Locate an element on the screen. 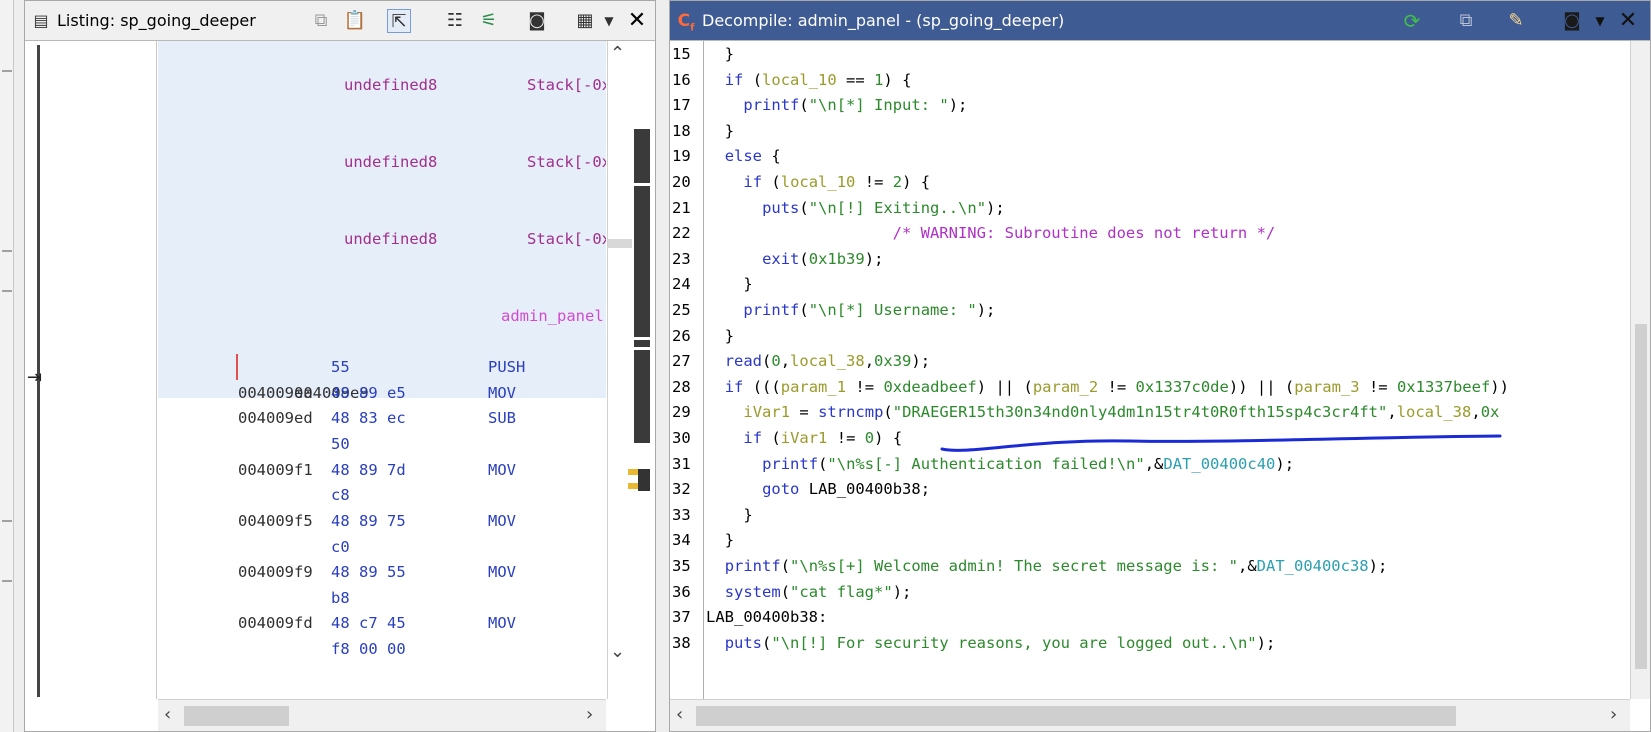 The image size is (1651, 732). listing-horizontal-scrollbar: ‹ › is located at coordinates (382, 715).